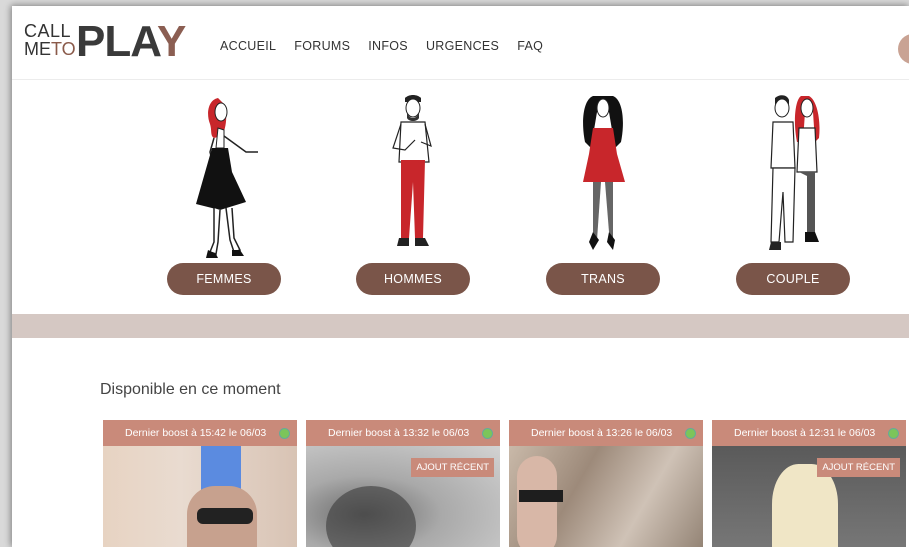 The width and height of the screenshot is (909, 547). I want to click on category-couple: COUPLE, so click(793, 197).